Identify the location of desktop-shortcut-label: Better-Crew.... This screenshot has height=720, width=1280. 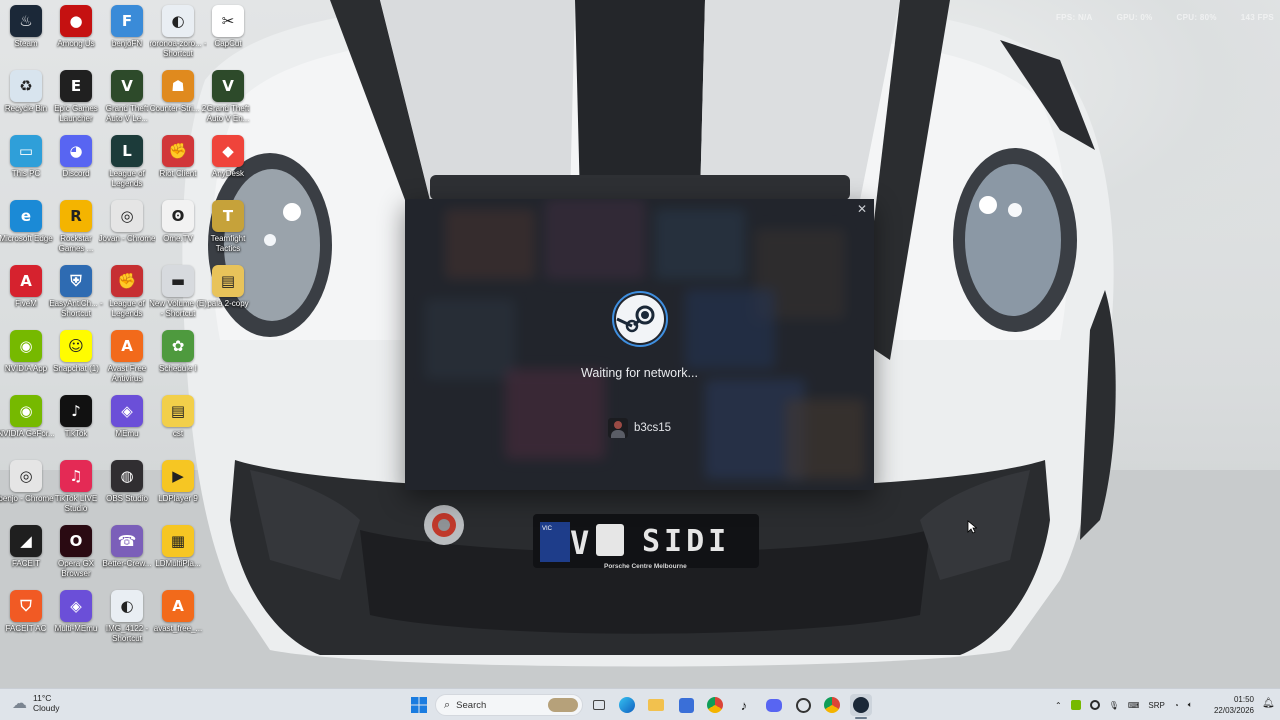
(127, 563).